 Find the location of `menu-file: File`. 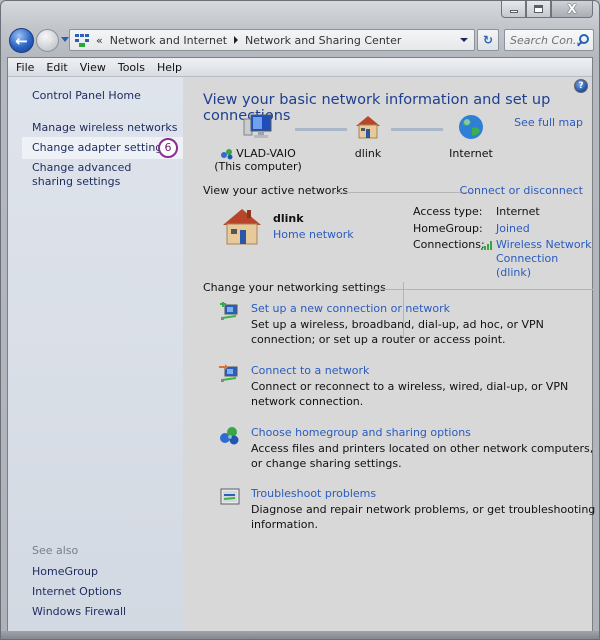

menu-file: File is located at coordinates (25, 67).